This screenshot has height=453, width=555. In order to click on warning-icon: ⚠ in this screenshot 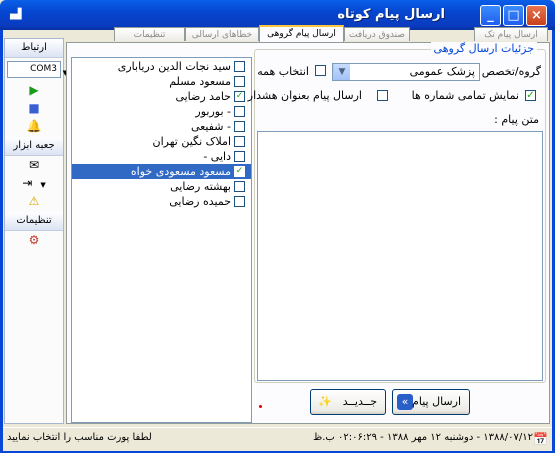, I will do `click(34, 201)`.